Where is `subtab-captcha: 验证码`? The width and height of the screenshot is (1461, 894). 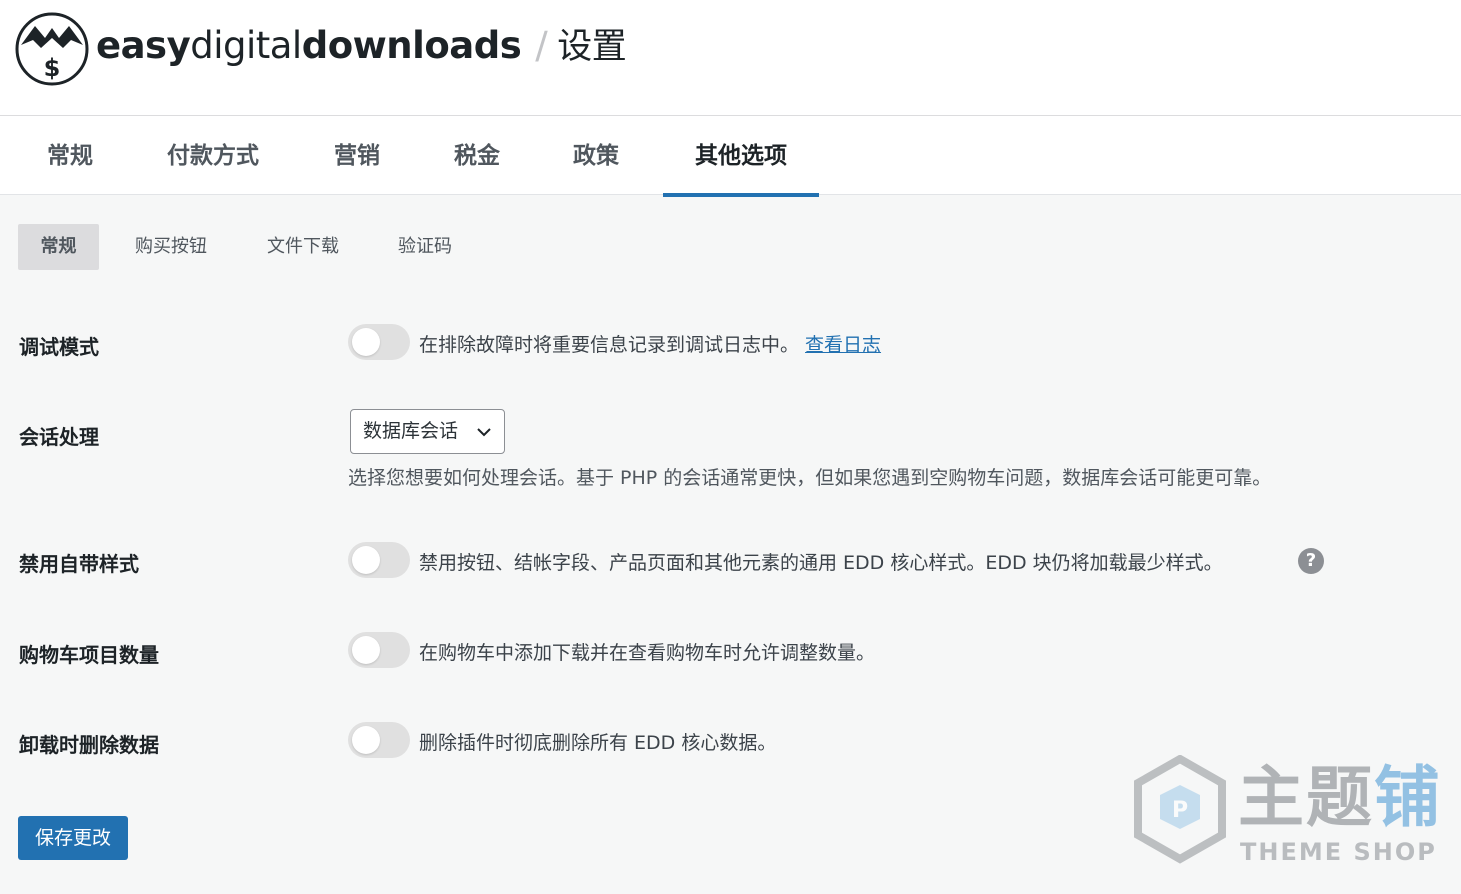 subtab-captcha: 验证码 is located at coordinates (425, 247).